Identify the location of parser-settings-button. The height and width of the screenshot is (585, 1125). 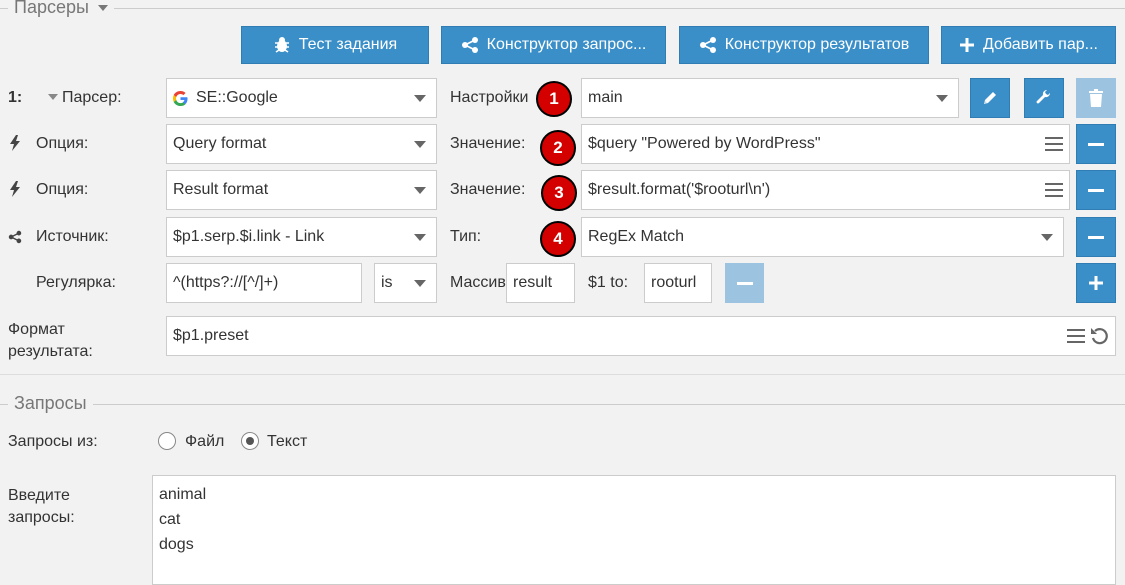
(1044, 98).